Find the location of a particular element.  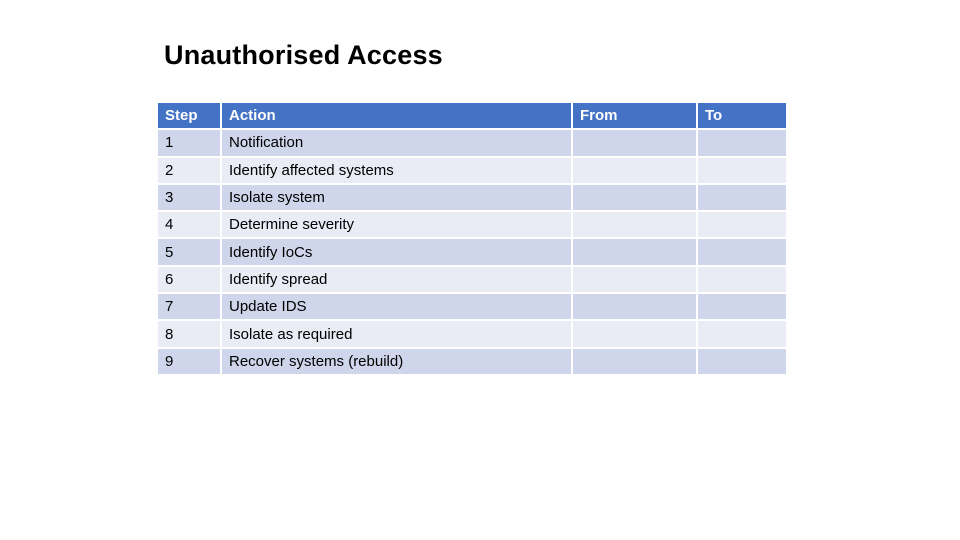

cell-step: 7 is located at coordinates (189, 307).